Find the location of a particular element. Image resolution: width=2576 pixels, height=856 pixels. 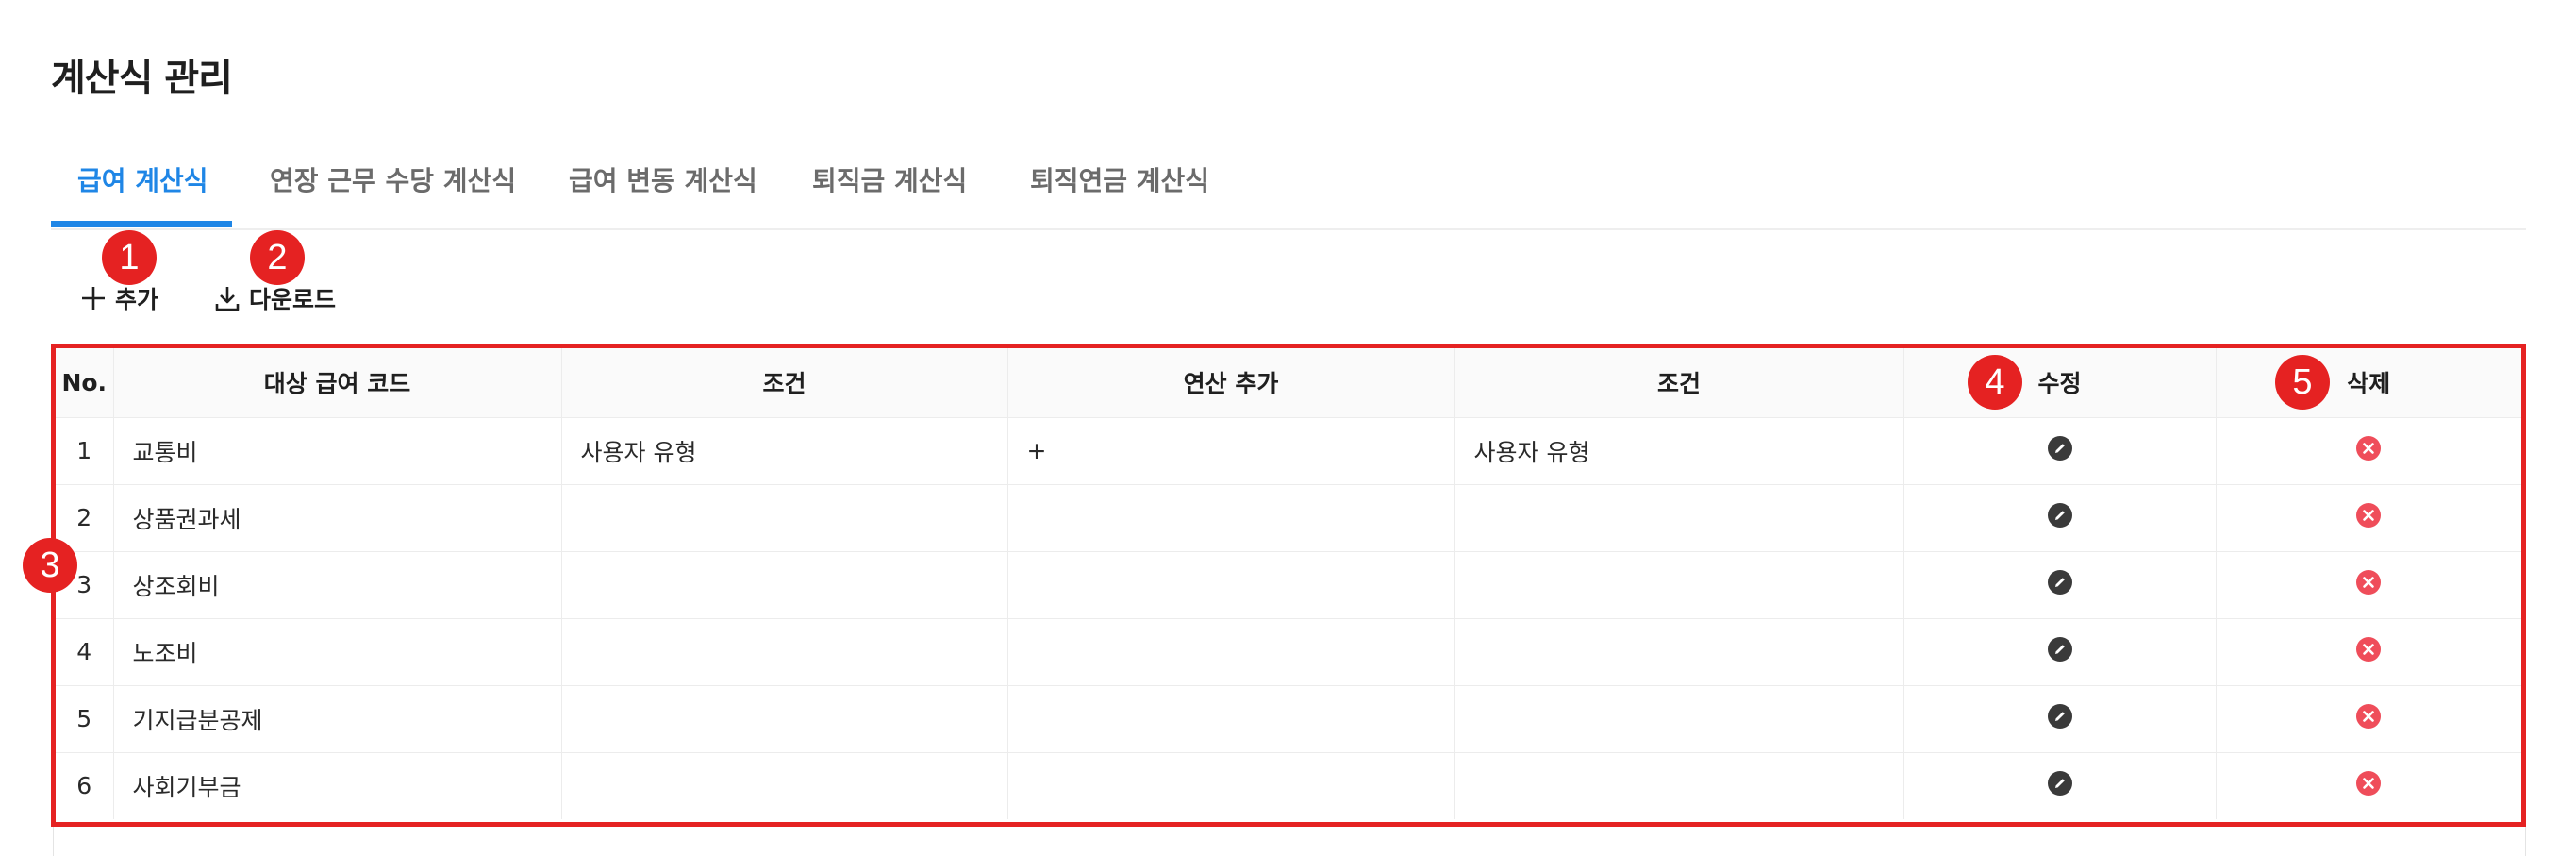

salary-code-cell: 상조회비 is located at coordinates (337, 585).